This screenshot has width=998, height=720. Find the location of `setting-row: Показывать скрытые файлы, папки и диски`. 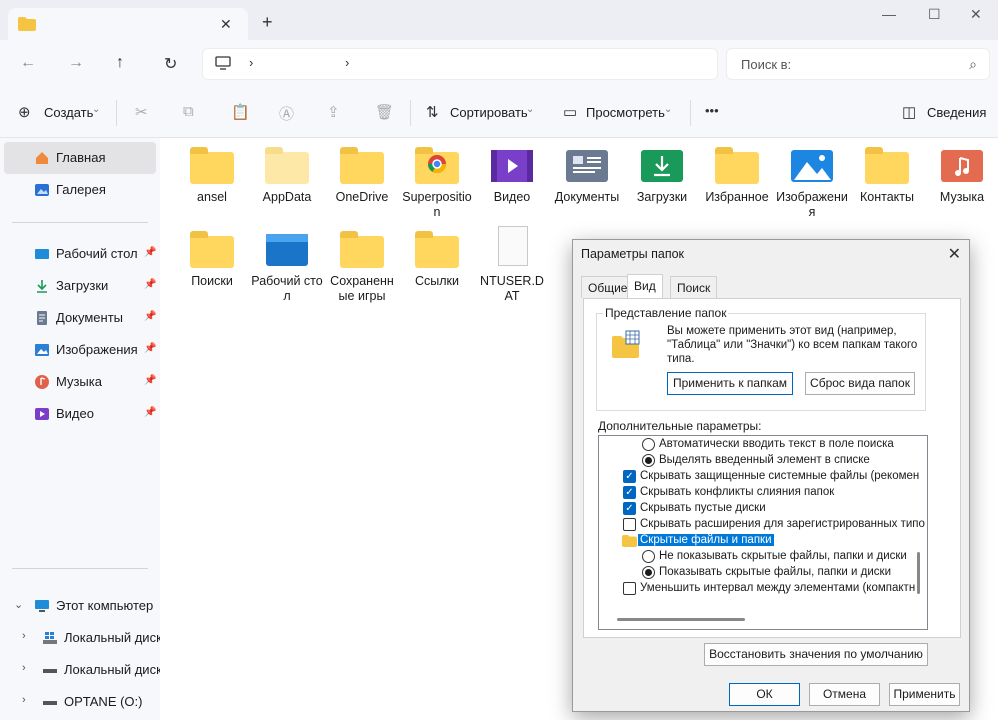

setting-row: Показывать скрытые файлы, папки и диски is located at coordinates (763, 573).